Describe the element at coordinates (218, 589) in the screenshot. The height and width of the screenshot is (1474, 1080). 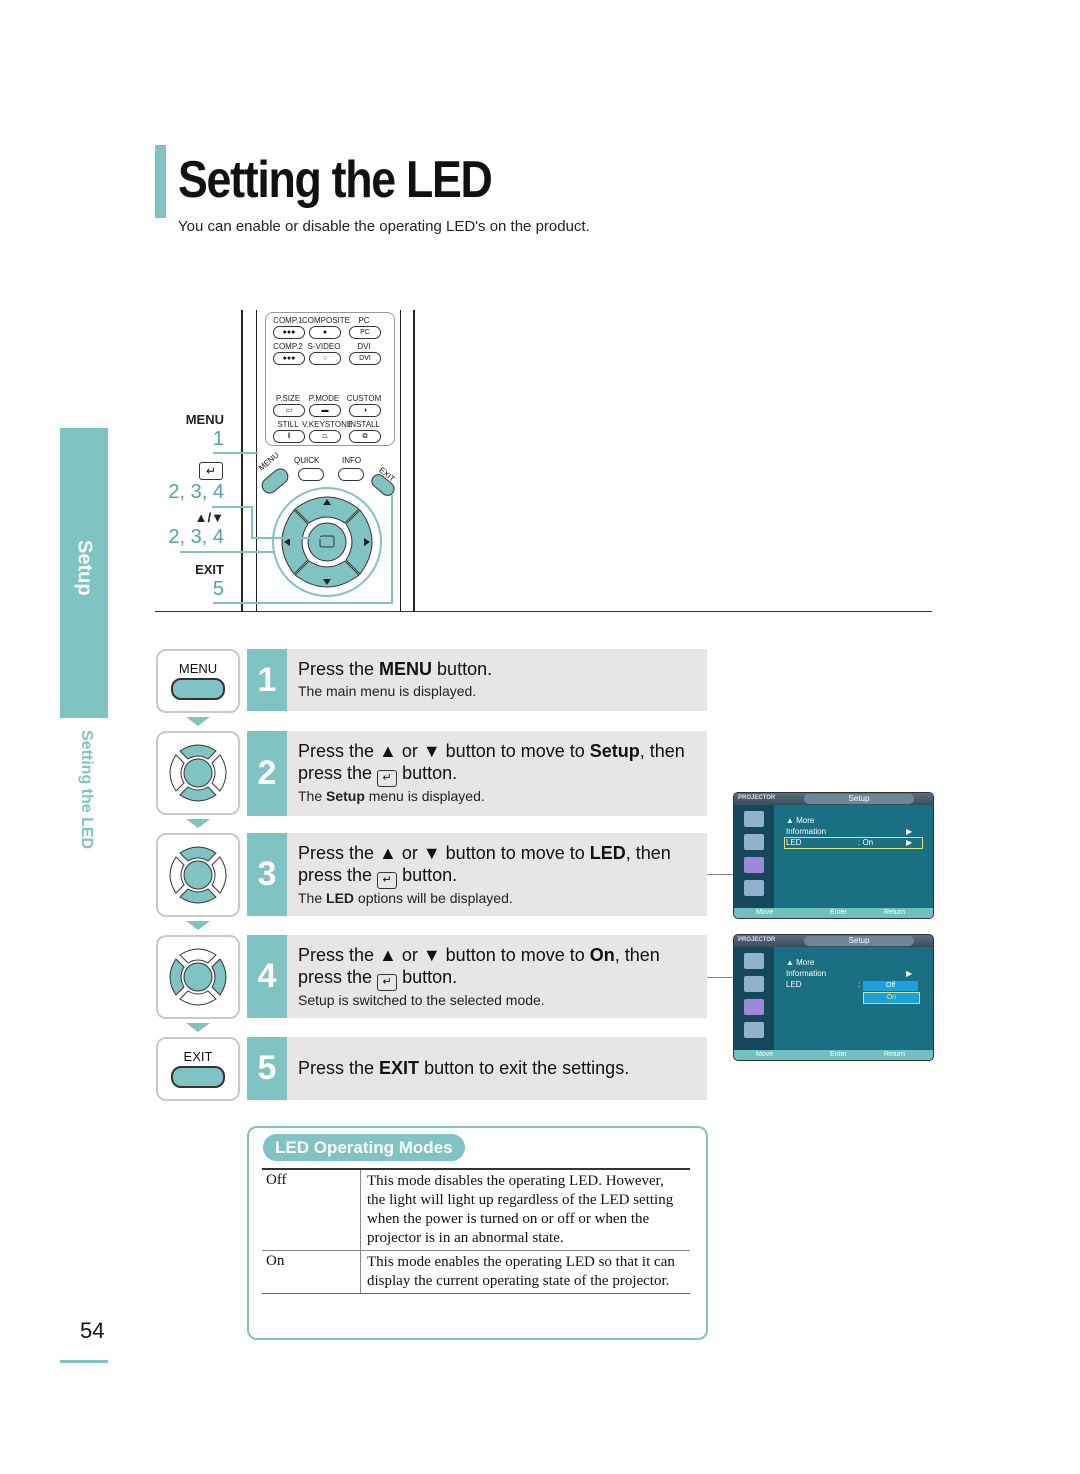
I see `callout-exit-steps: 5` at that location.